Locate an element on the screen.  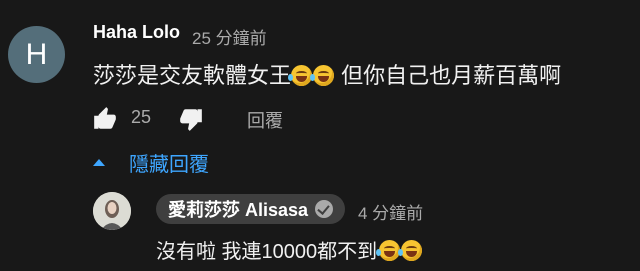
hide-replies-button: 隱藏回覆 is located at coordinates (149, 162).